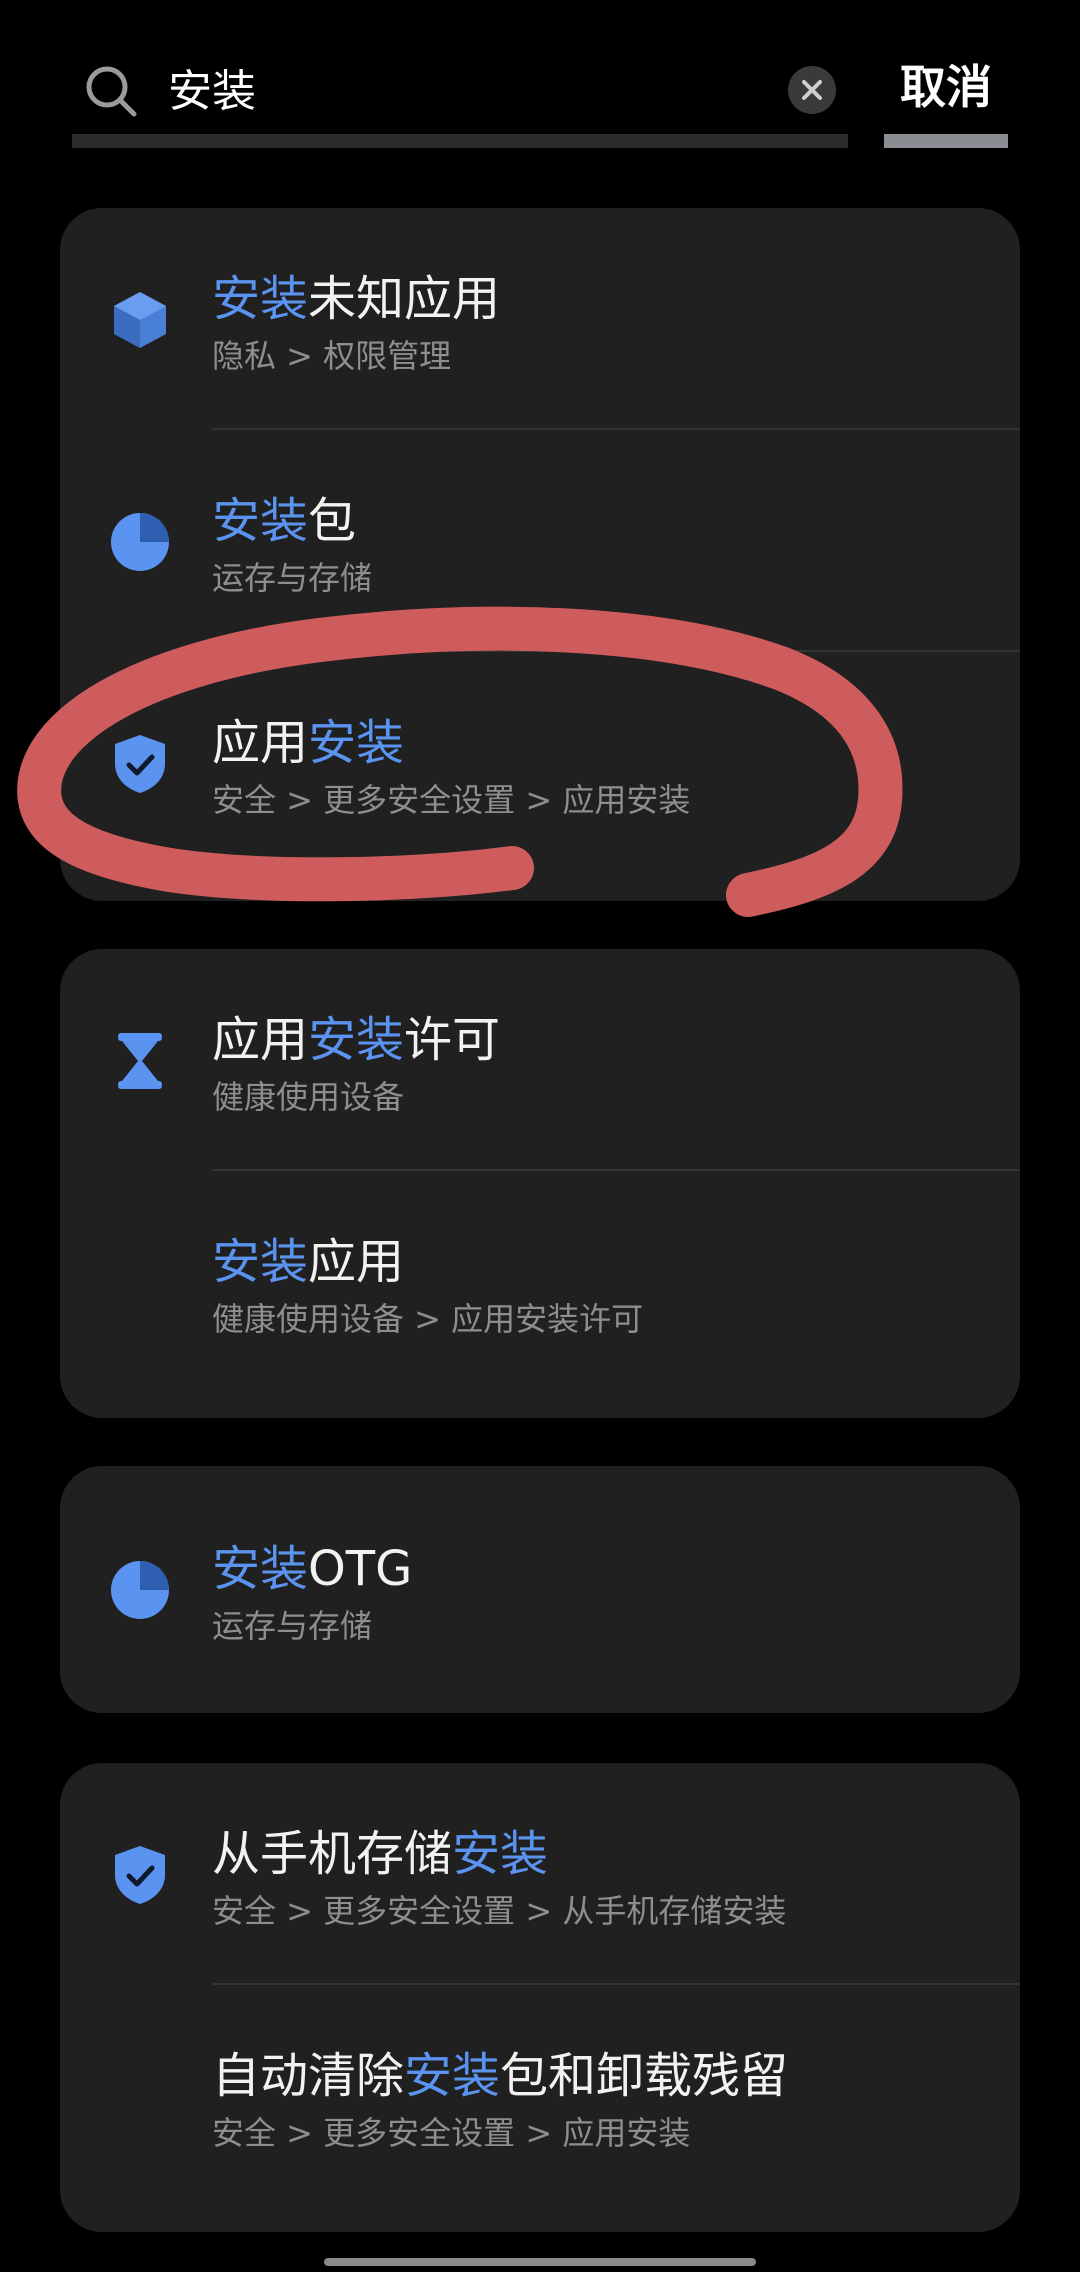 Image resolution: width=1080 pixels, height=2272 pixels. I want to click on result-item: 自动清除安装包和卸载残留 安全 > 更多安全设置 > 应用安装, so click(540, 2096).